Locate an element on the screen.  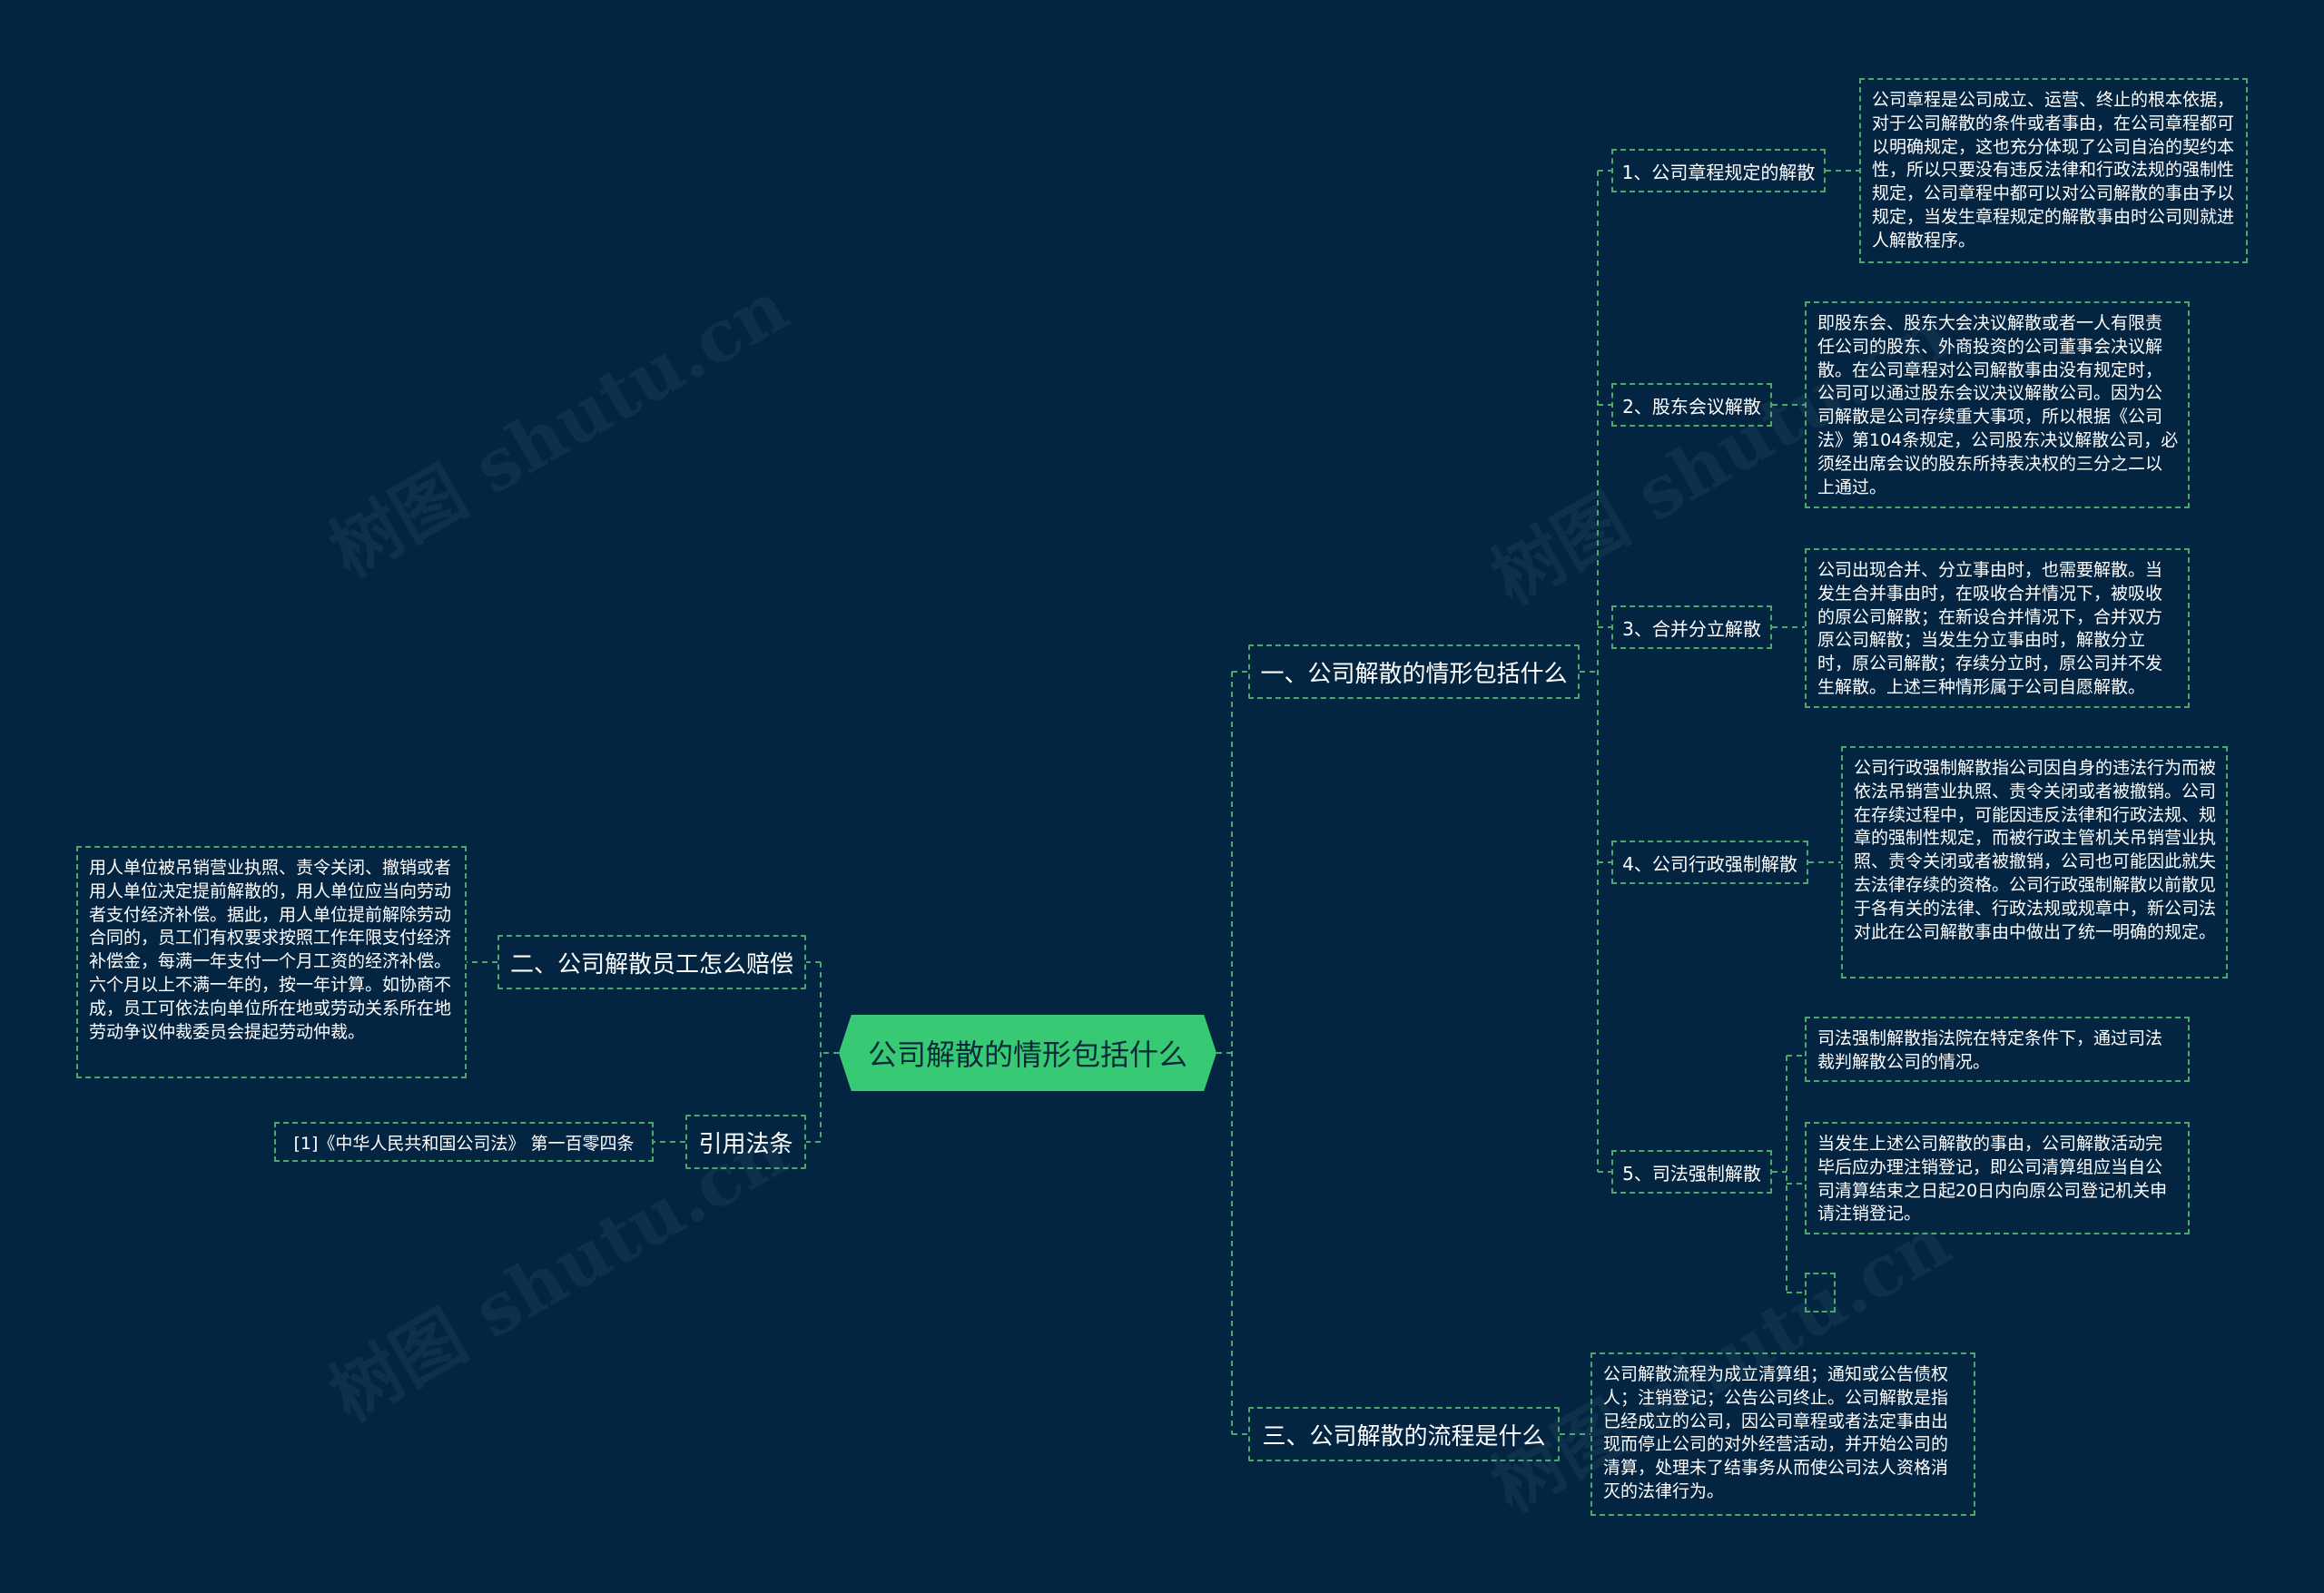
item-shareholder-dissolution: 2、股东会议解散 is located at coordinates (1691, 405).